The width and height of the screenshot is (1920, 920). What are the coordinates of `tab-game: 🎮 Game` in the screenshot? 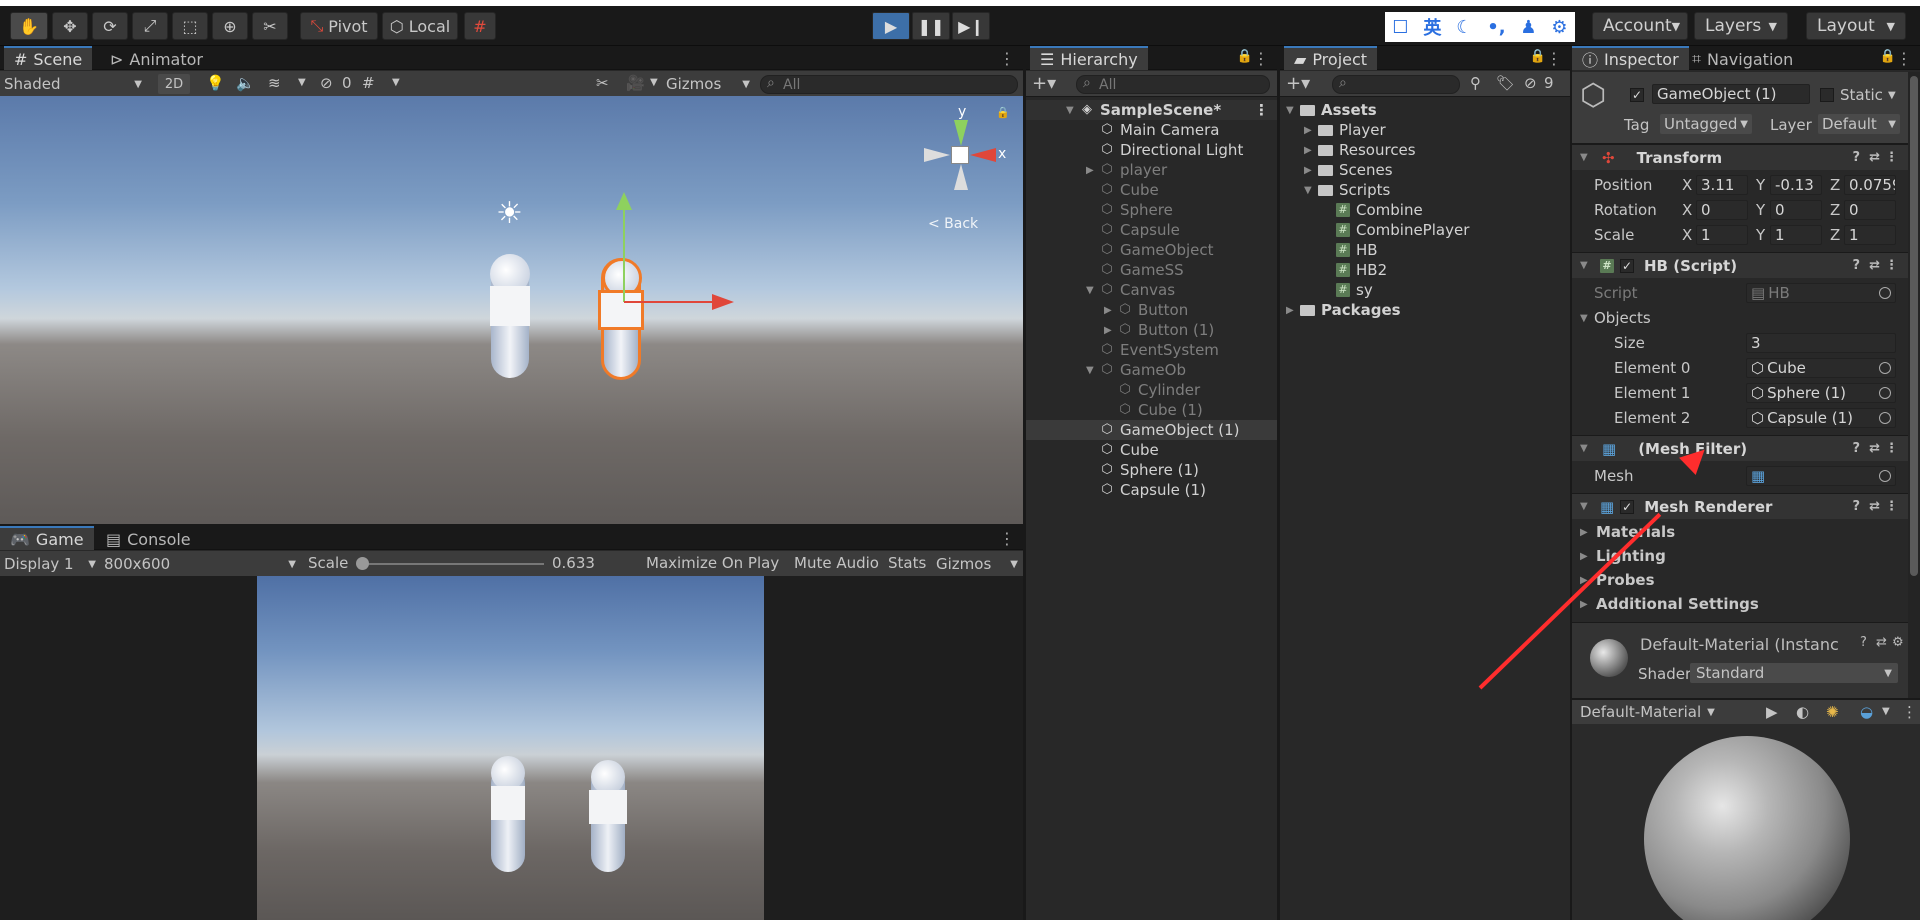 It's located at (47, 538).